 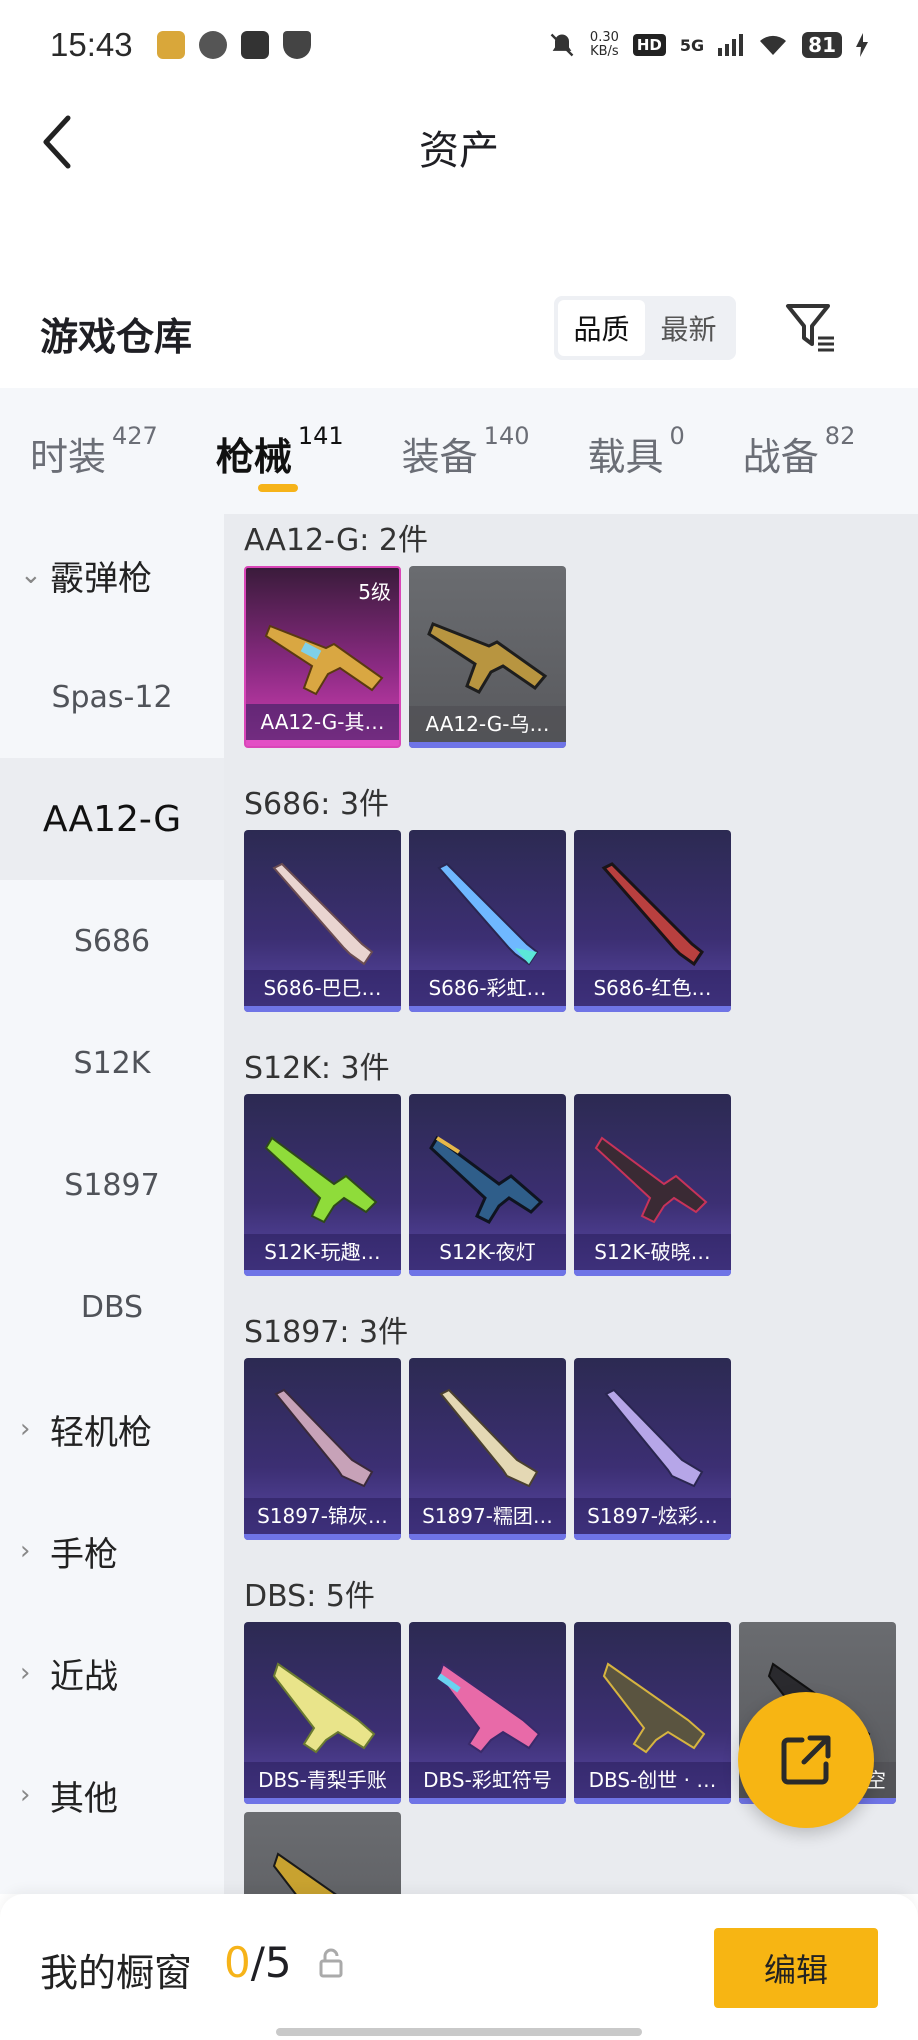 I want to click on group-title: DBS: 5件, so click(x=309, y=1596).